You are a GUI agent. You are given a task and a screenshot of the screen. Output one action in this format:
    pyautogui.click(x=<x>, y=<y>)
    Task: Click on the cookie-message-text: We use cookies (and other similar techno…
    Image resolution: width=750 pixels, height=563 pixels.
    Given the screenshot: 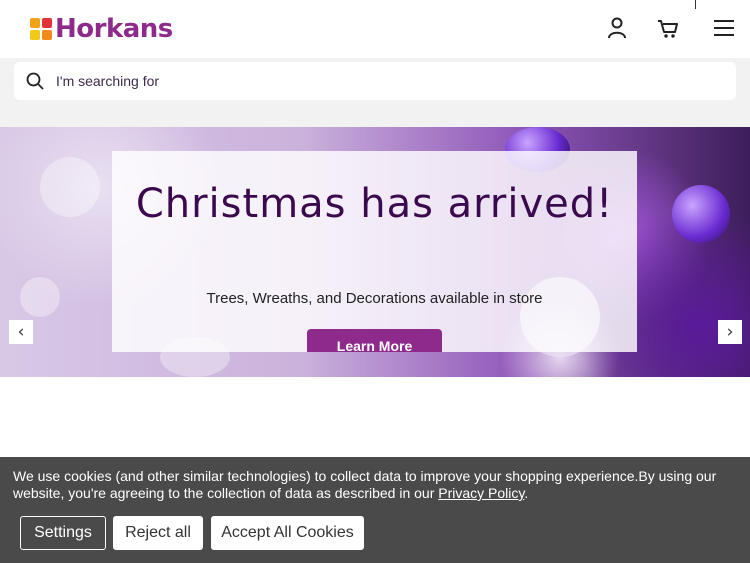 What is the action you would take?
    pyautogui.click(x=365, y=484)
    